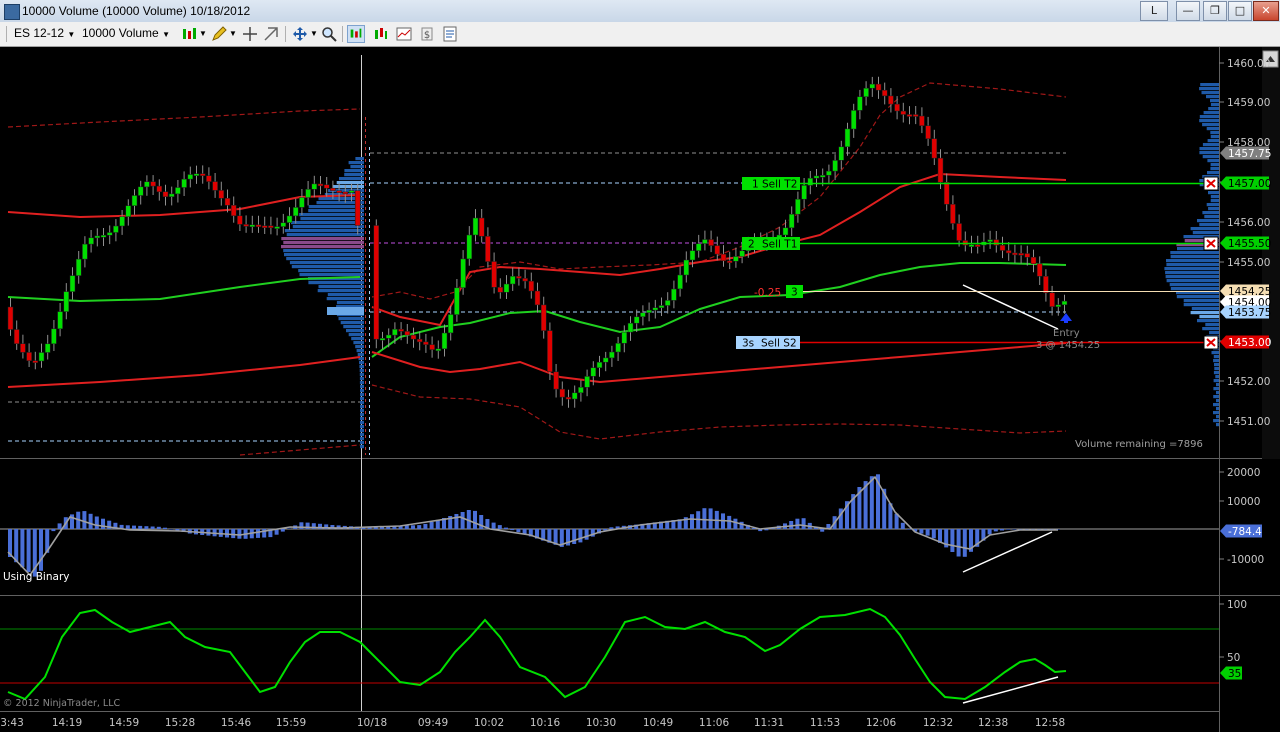 This screenshot has height=732, width=1280. Describe the element at coordinates (450, 34) in the screenshot. I see `properties-icon` at that location.